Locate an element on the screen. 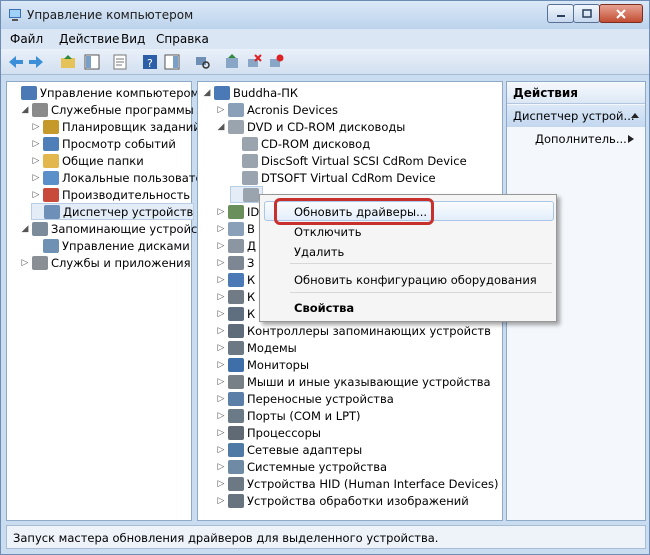  tree-node: ▷ Процессоры is located at coordinates (268, 432).